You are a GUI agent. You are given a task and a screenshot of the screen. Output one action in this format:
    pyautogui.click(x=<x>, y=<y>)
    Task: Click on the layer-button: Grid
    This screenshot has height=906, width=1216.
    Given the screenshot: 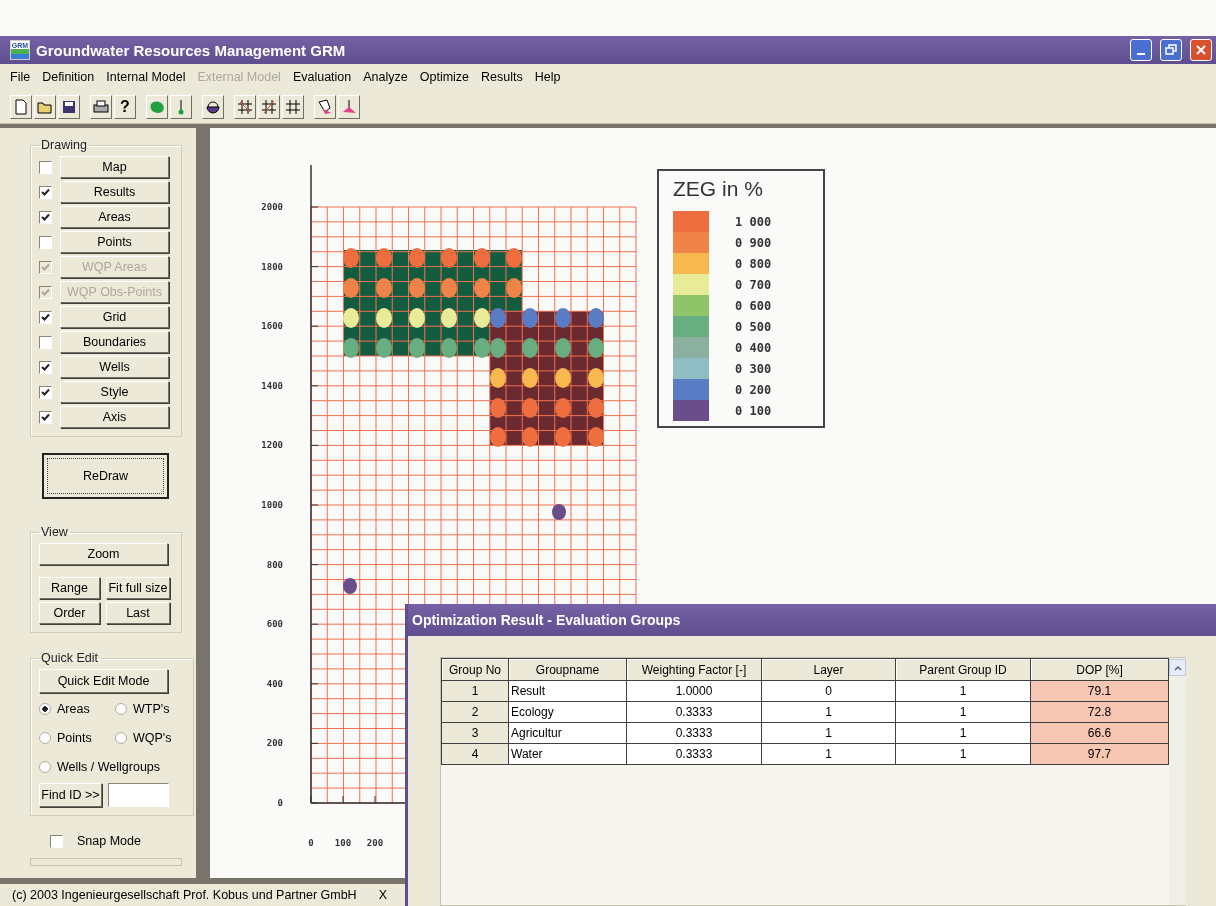 What is the action you would take?
    pyautogui.click(x=114, y=317)
    